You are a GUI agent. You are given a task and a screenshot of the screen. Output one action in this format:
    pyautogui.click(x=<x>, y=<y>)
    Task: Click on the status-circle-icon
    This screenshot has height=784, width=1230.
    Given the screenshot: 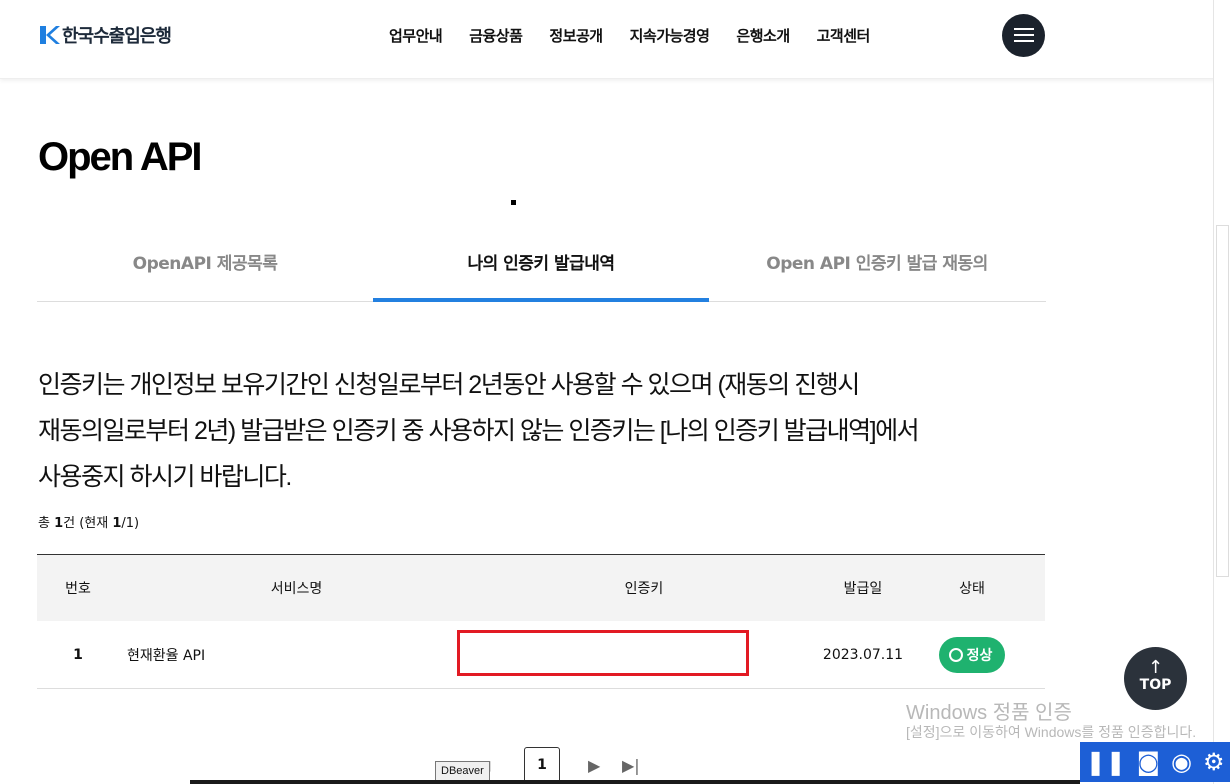 What is the action you would take?
    pyautogui.click(x=955, y=654)
    